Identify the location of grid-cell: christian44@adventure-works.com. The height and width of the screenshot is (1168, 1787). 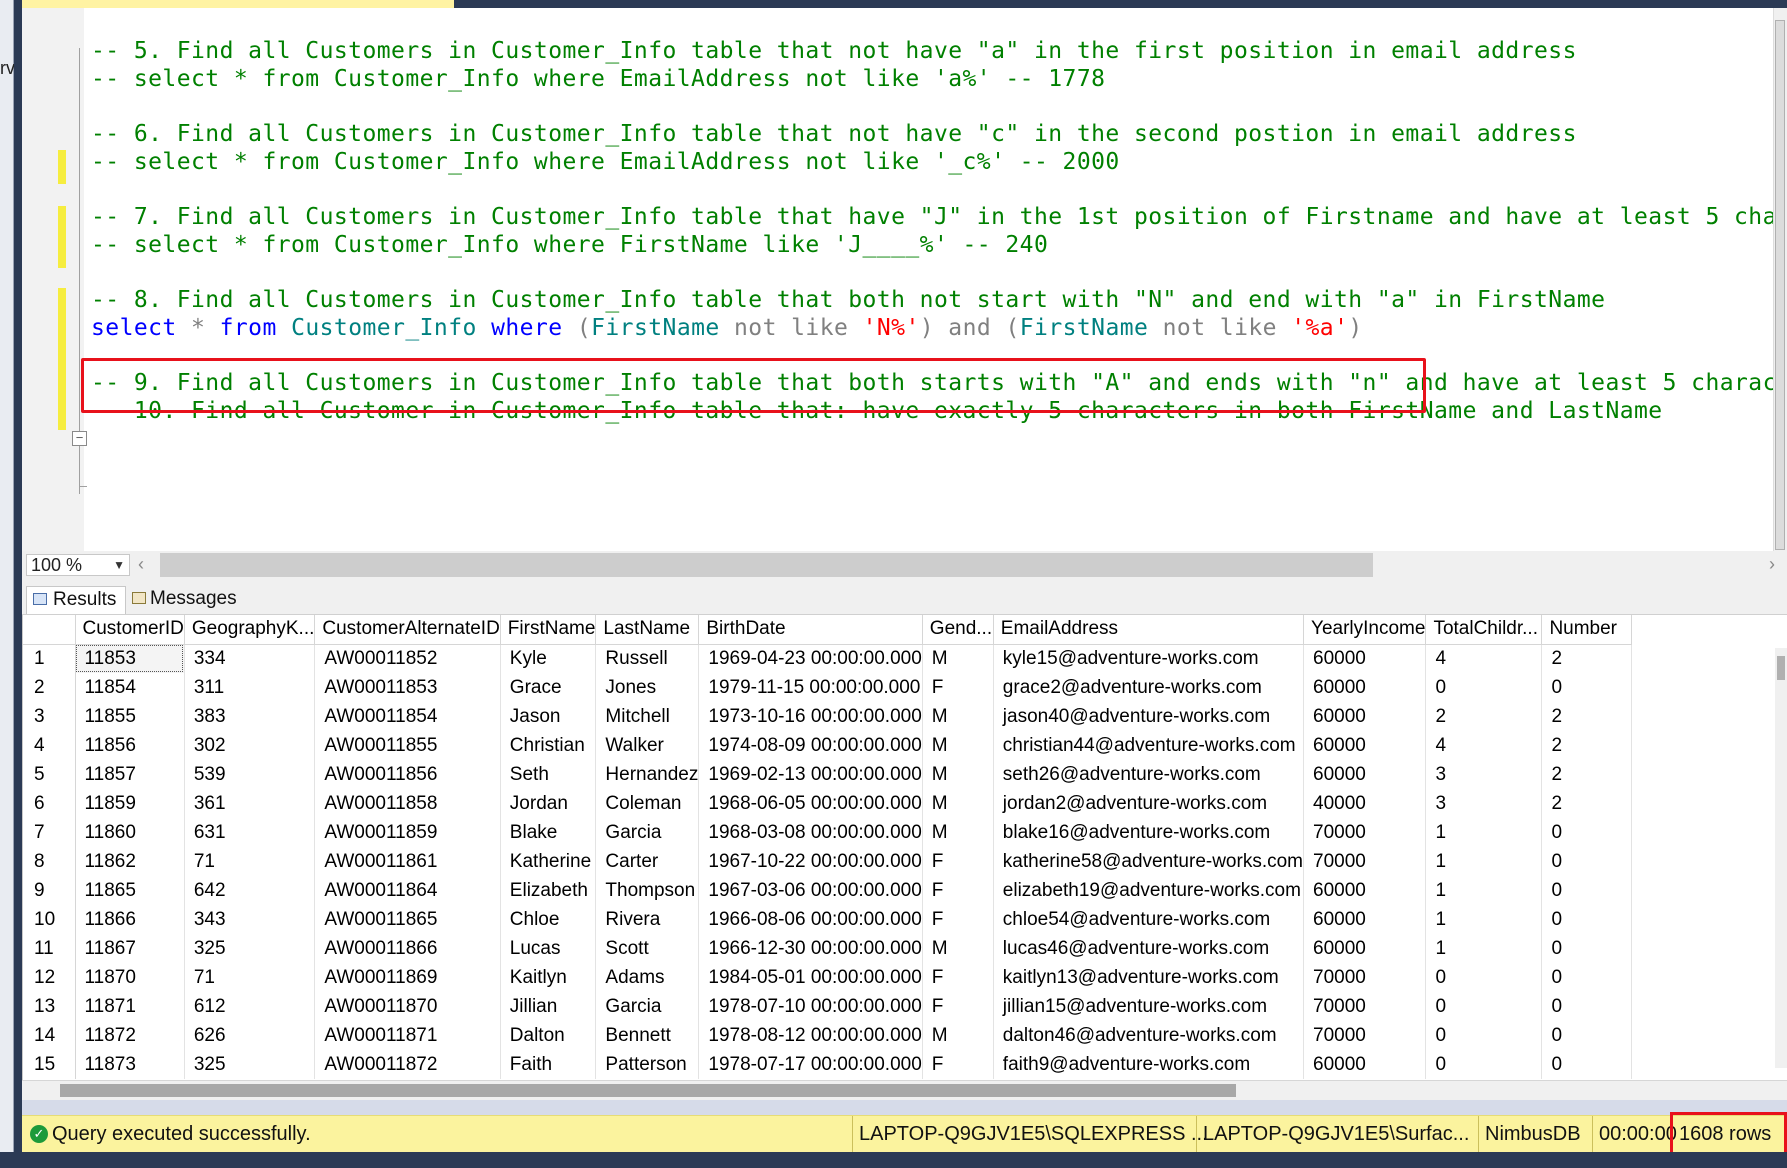
(1149, 745).